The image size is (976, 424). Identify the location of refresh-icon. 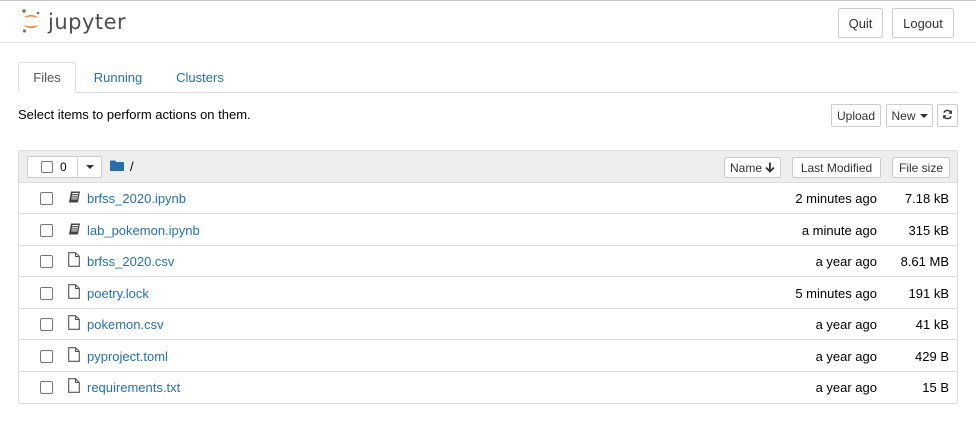
(947, 116).